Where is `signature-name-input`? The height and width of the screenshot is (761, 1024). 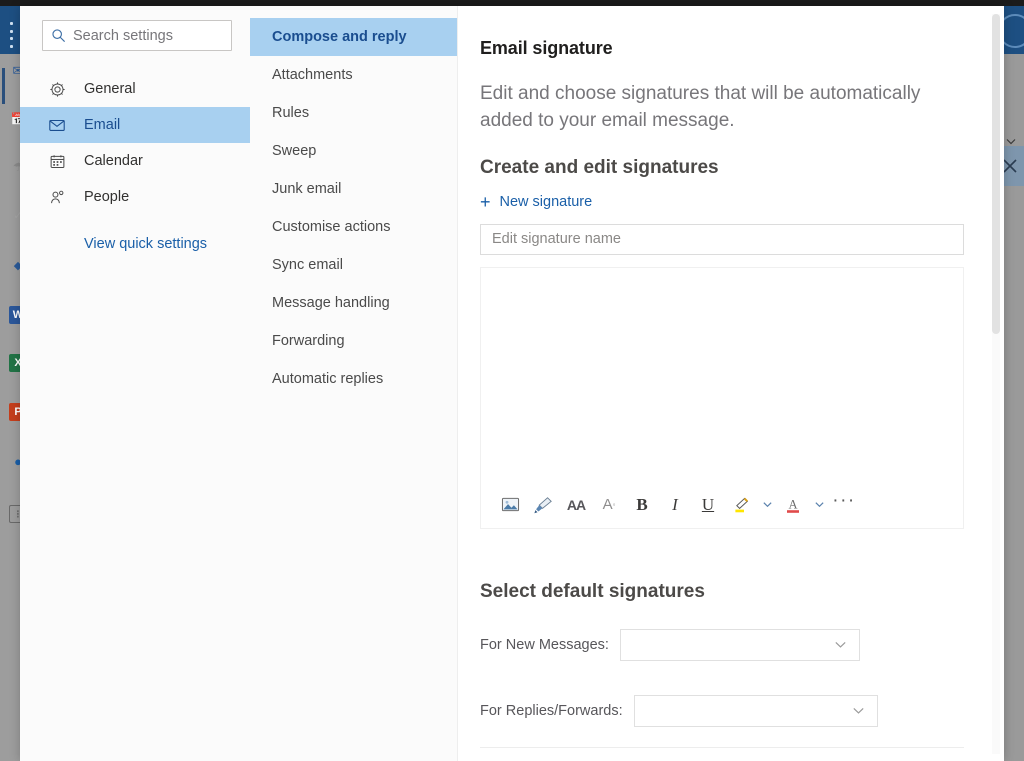 signature-name-input is located at coordinates (722, 239).